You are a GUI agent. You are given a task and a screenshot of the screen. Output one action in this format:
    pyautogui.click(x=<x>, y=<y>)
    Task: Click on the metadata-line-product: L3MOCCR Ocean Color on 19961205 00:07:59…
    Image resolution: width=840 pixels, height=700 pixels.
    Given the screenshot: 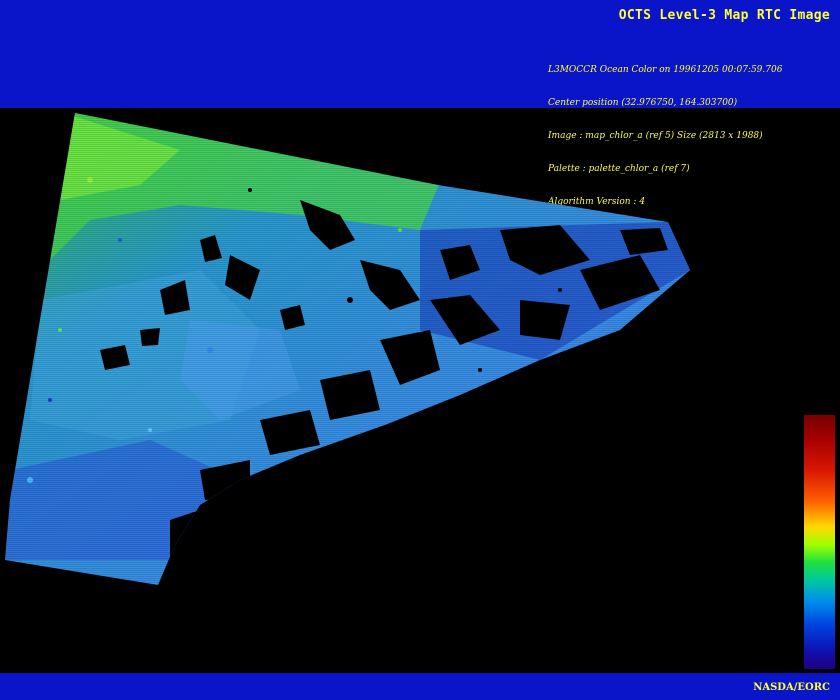 What is the action you would take?
    pyautogui.click(x=665, y=70)
    